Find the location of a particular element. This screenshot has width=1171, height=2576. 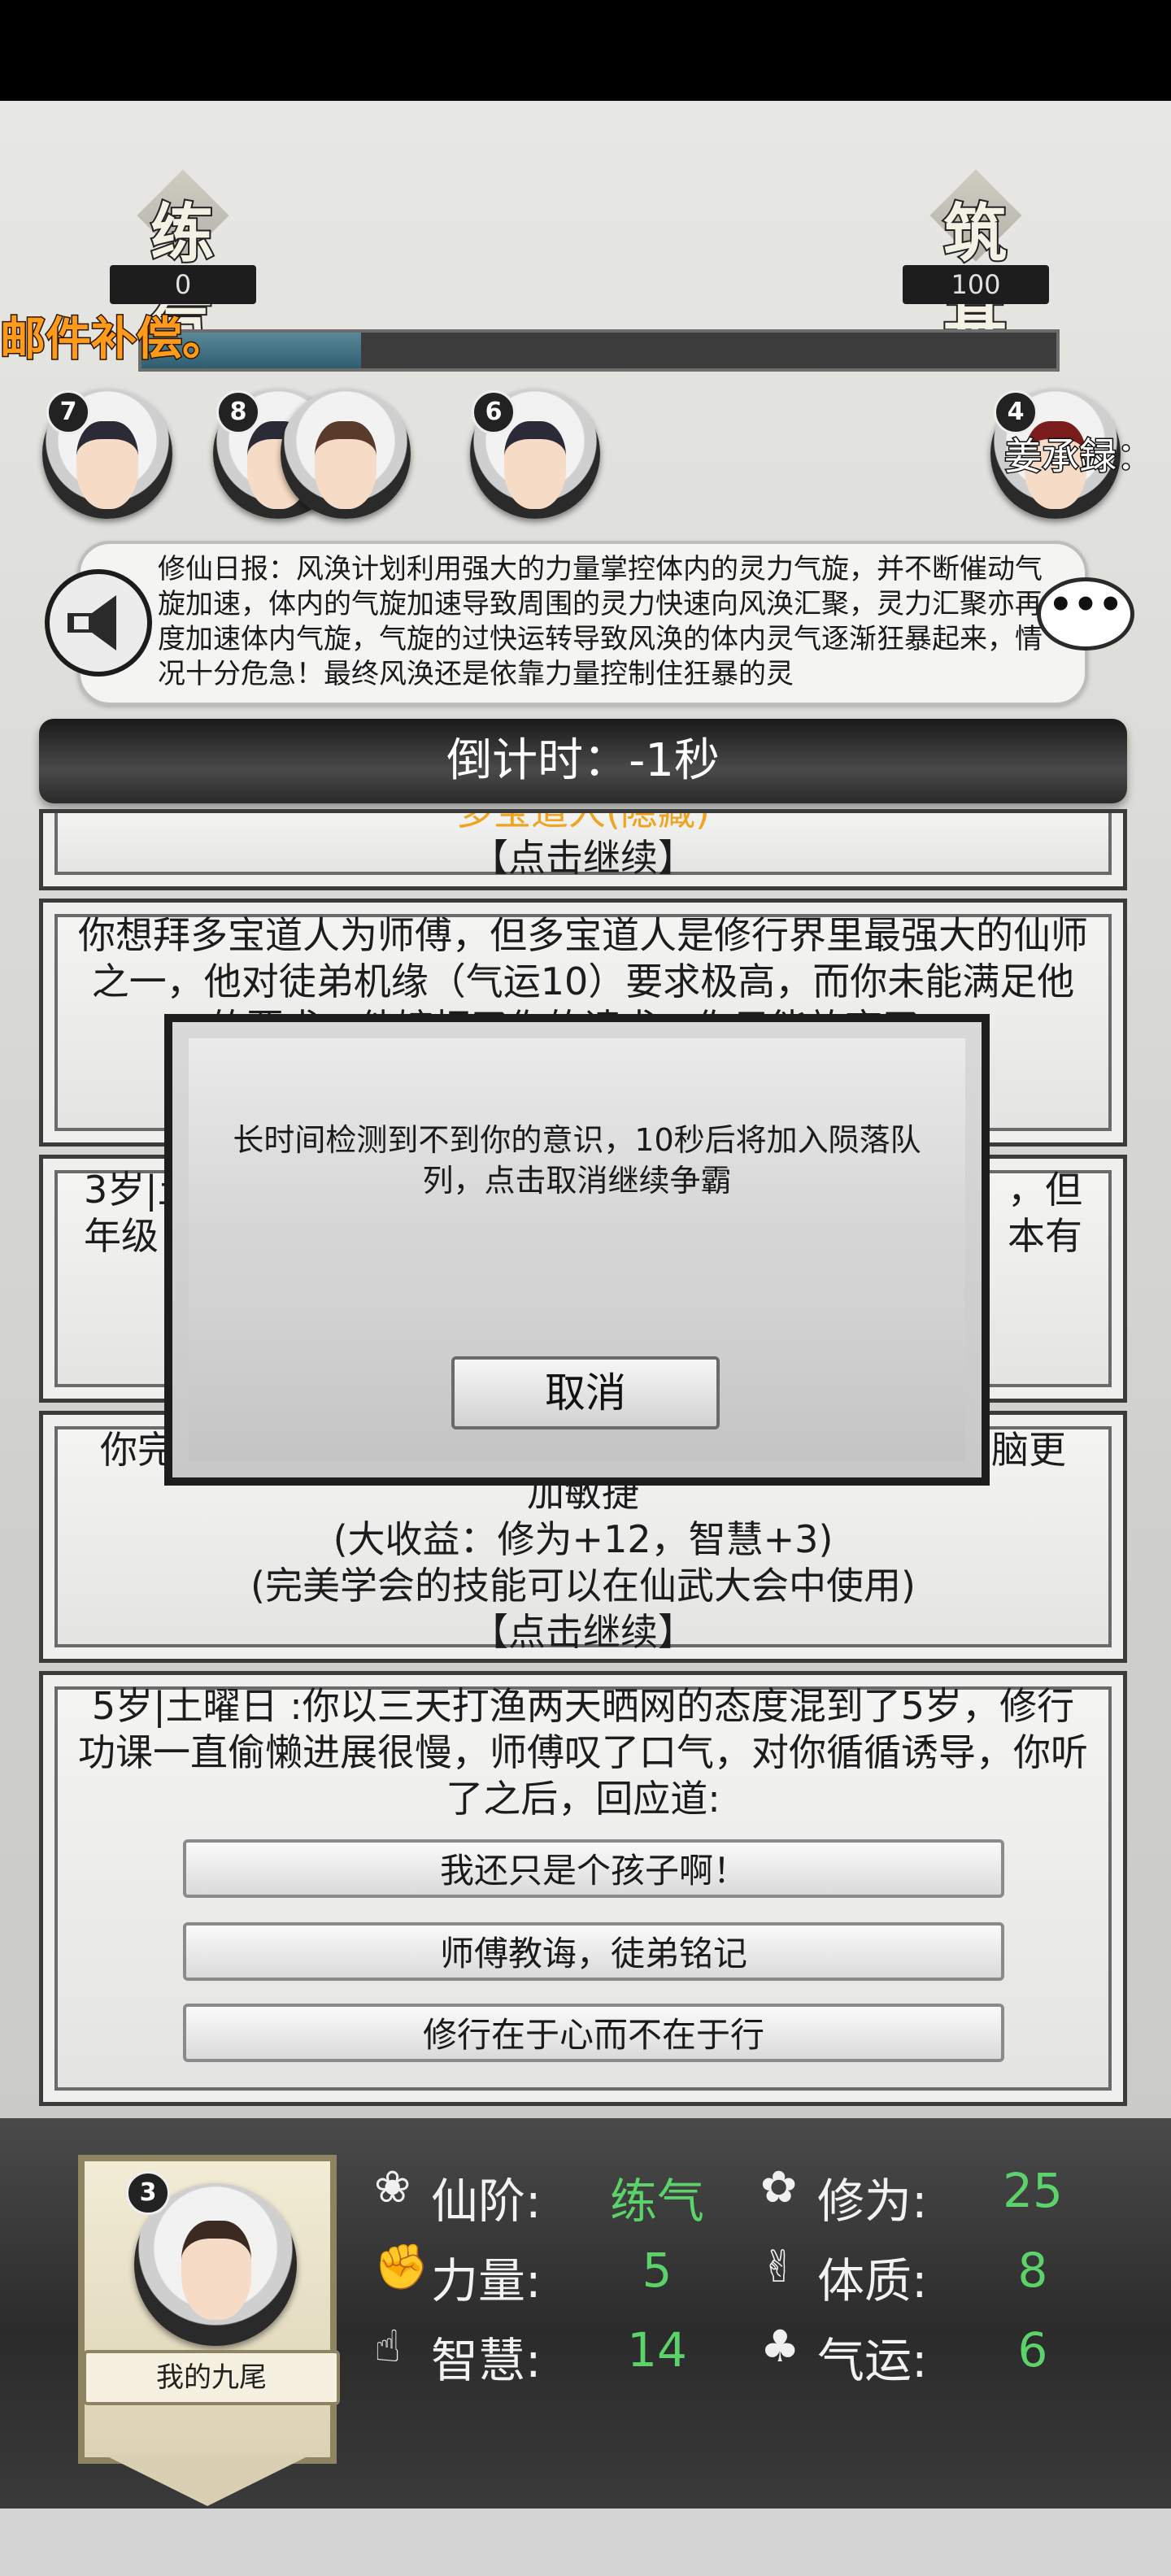

player-avatar is located at coordinates (346, 454).